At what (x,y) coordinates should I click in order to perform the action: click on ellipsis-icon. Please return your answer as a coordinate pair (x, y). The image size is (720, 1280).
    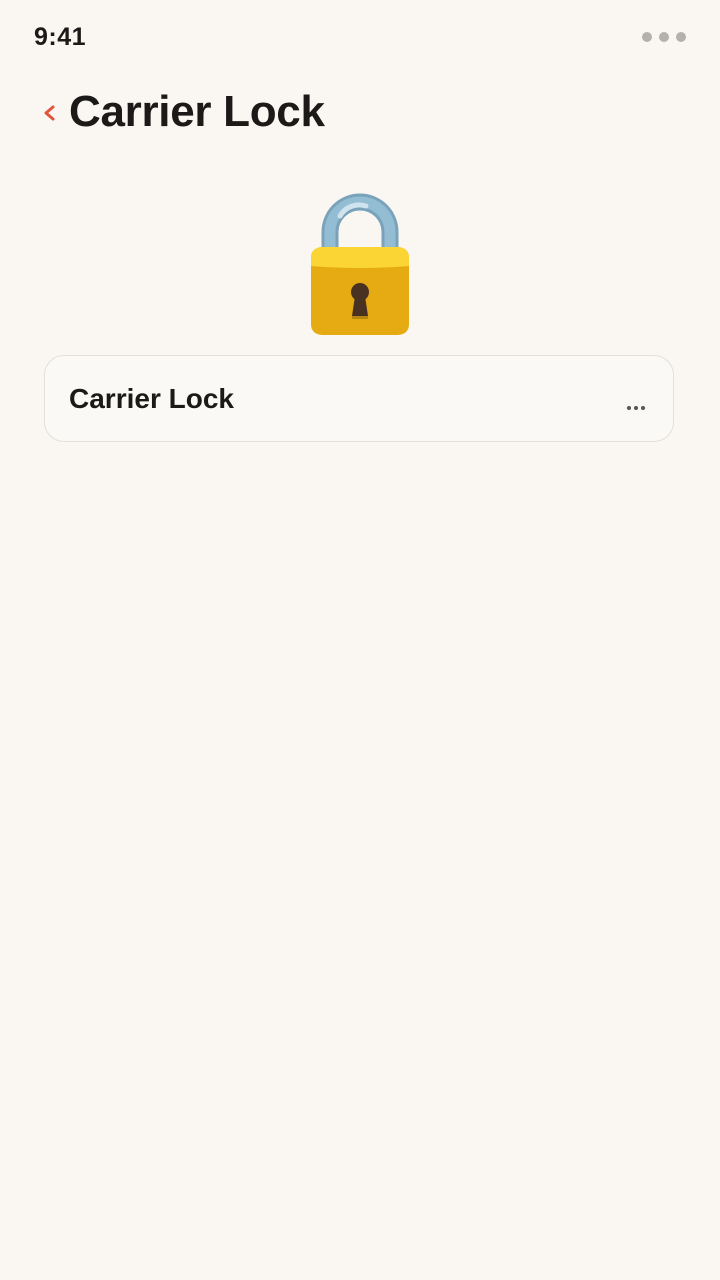
    Looking at the image, I should click on (664, 37).